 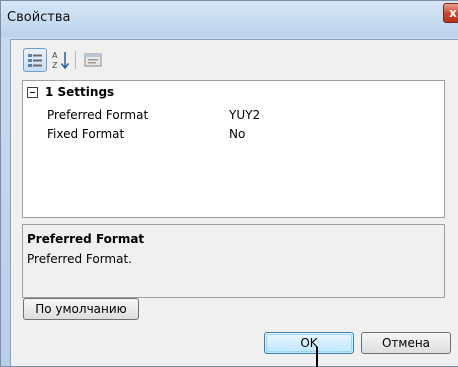 I want to click on help-title: Preferred Format, so click(x=86, y=239).